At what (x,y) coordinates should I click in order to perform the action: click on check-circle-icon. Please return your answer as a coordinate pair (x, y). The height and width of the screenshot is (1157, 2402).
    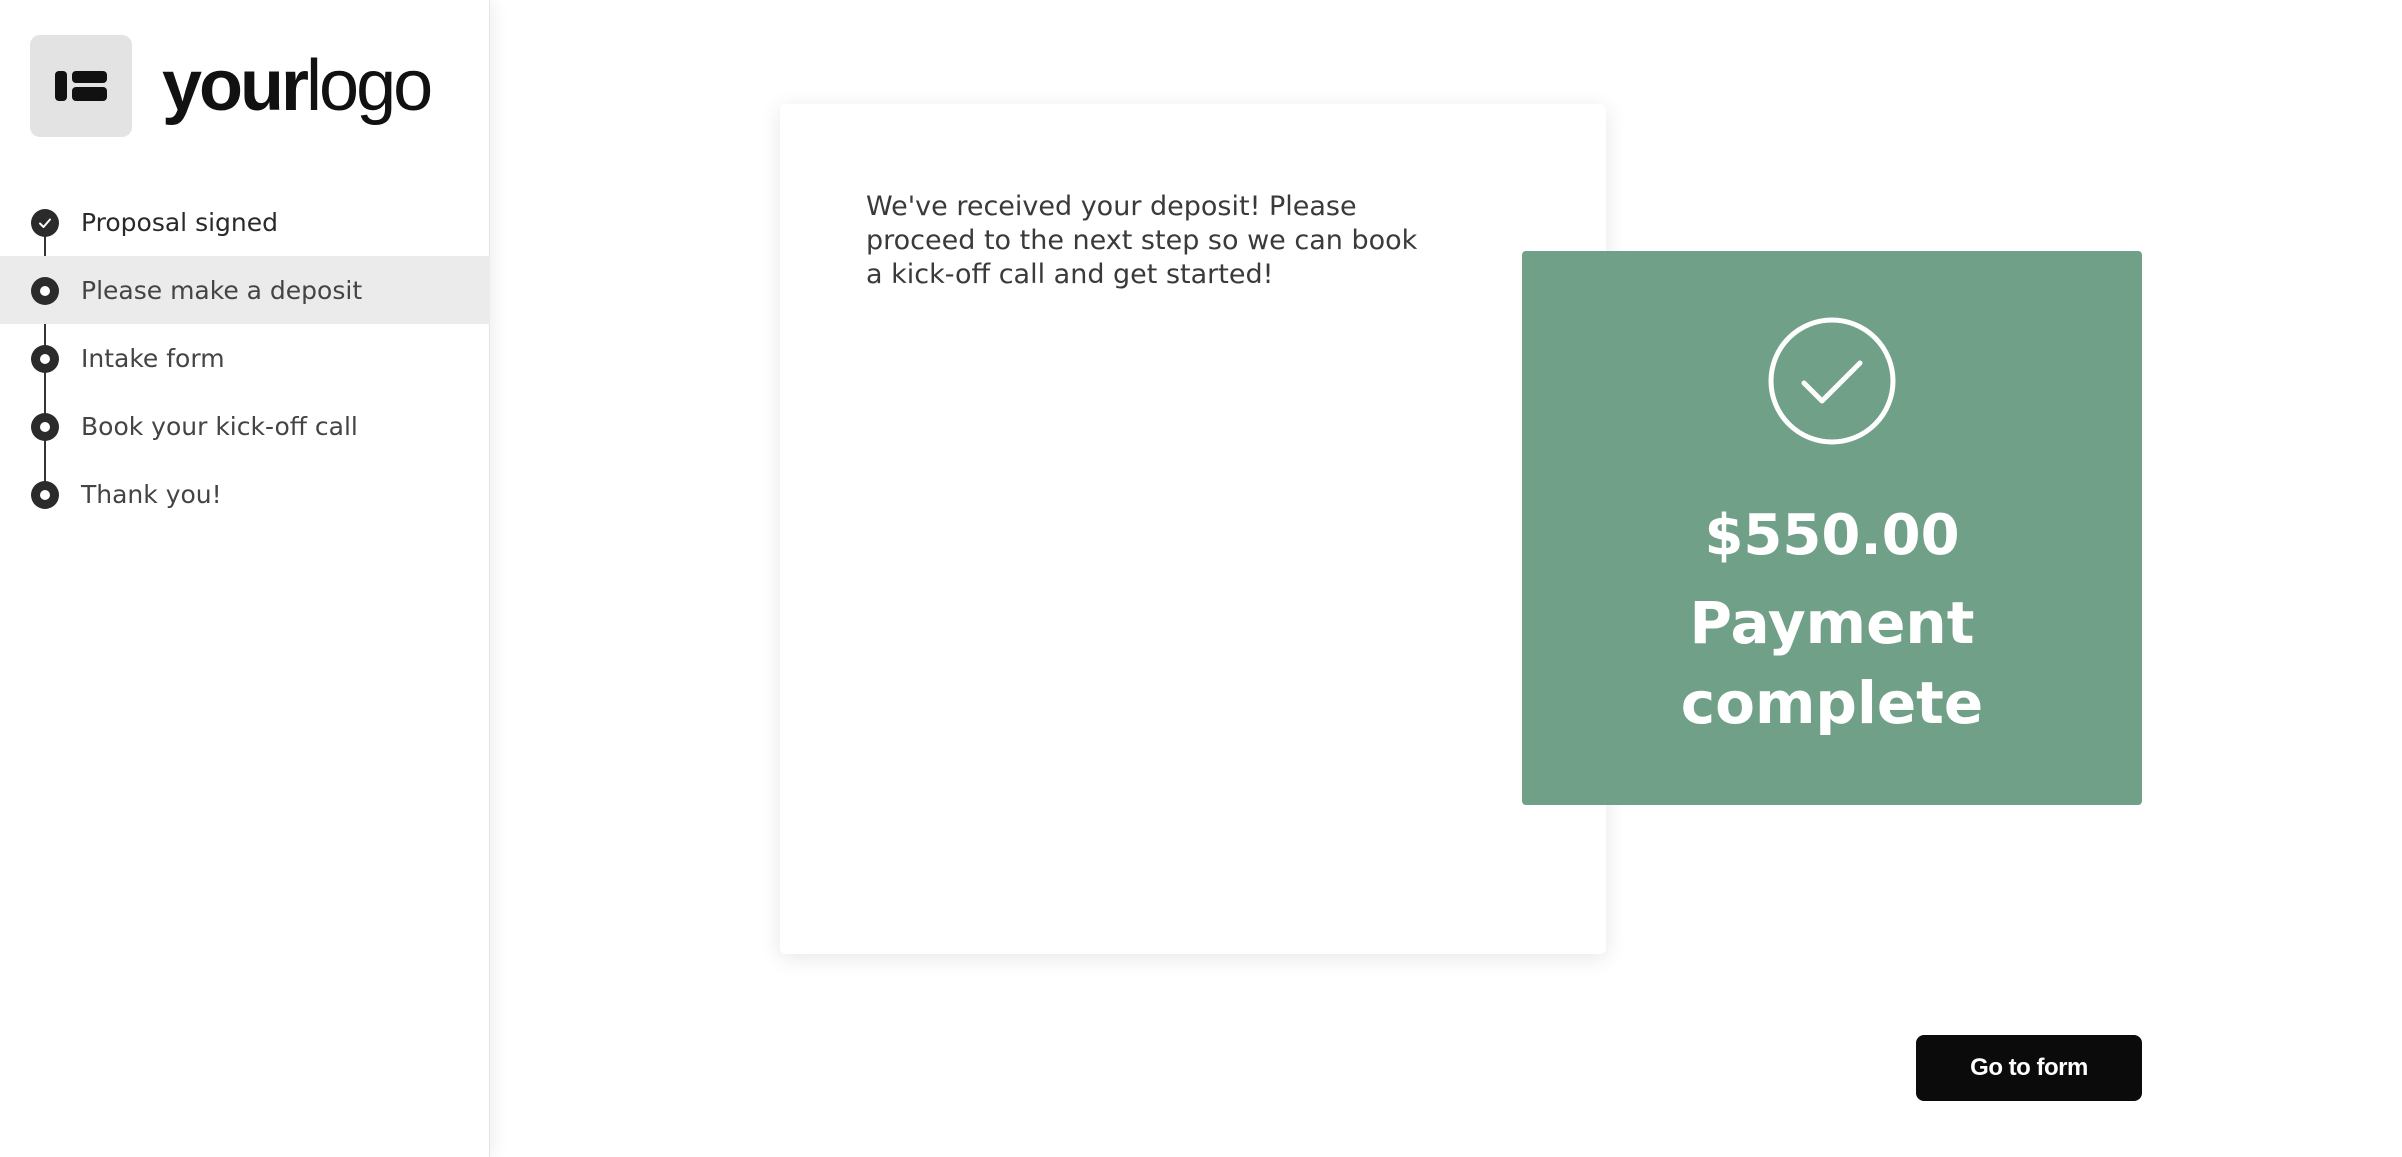
    Looking at the image, I should click on (1832, 381).